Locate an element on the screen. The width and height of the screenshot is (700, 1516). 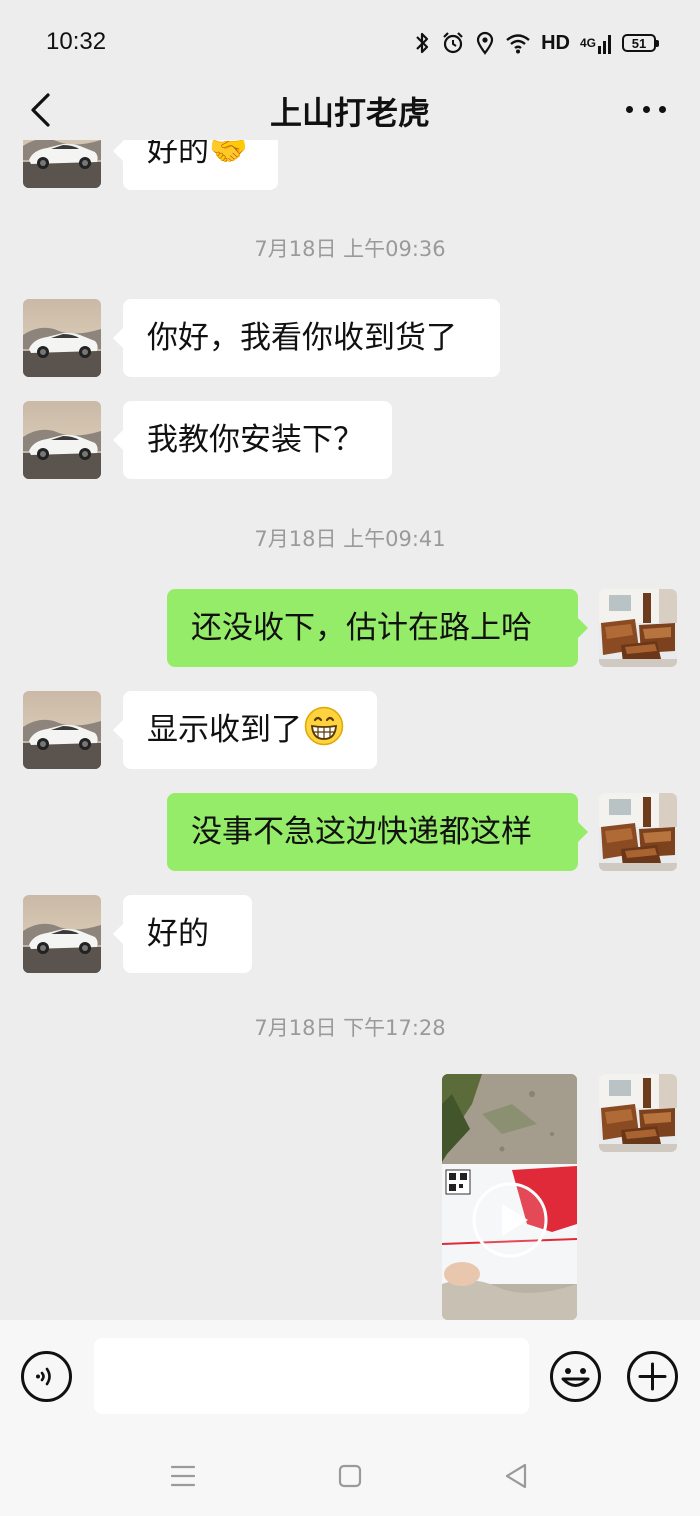
emoji-button is located at coordinates (575, 1376).